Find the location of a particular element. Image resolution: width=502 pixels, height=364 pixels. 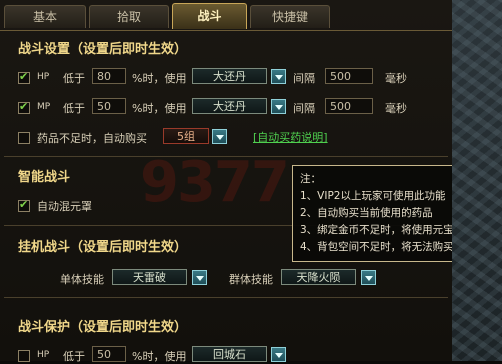

auto-buy-qty-select: 5组 is located at coordinates (186, 136).